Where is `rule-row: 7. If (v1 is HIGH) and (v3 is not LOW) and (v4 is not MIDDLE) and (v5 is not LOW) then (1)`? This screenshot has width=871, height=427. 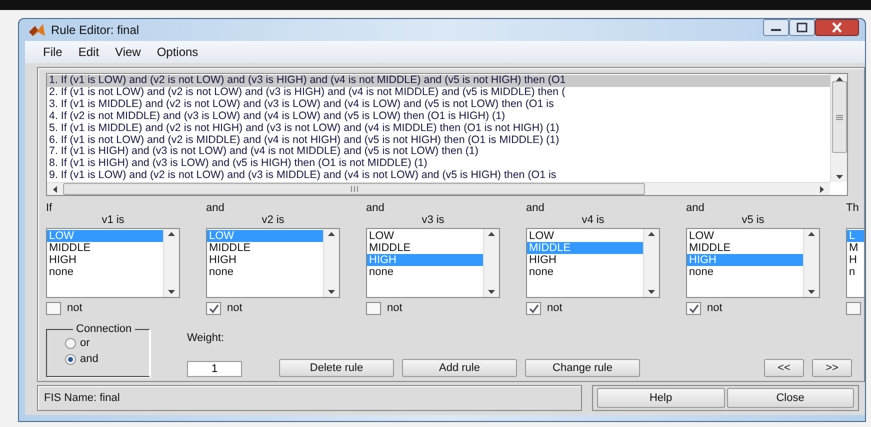 rule-row: 7. If (v1 is HIGH) and (v3 is not LOW) and (v4 is not MIDDLE) and (v5 is not LOW) then (1) is located at coordinates (438, 152).